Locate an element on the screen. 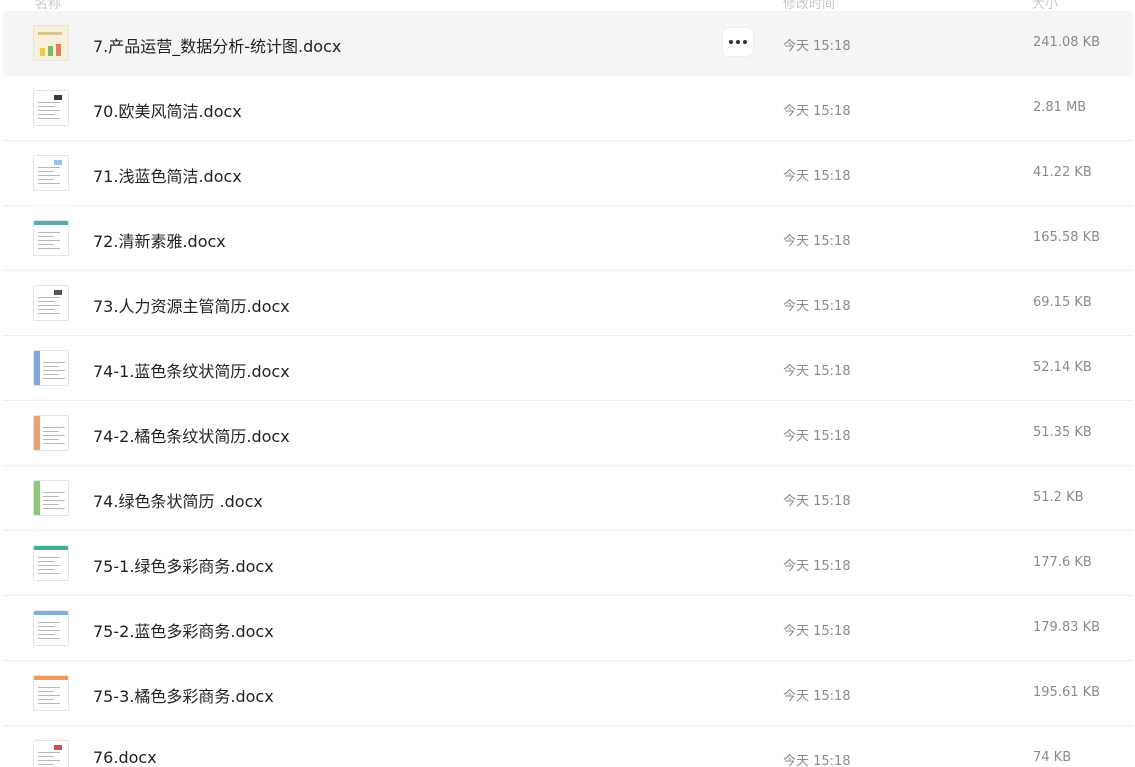 The width and height of the screenshot is (1135, 767). more-dots-icon is located at coordinates (738, 42).